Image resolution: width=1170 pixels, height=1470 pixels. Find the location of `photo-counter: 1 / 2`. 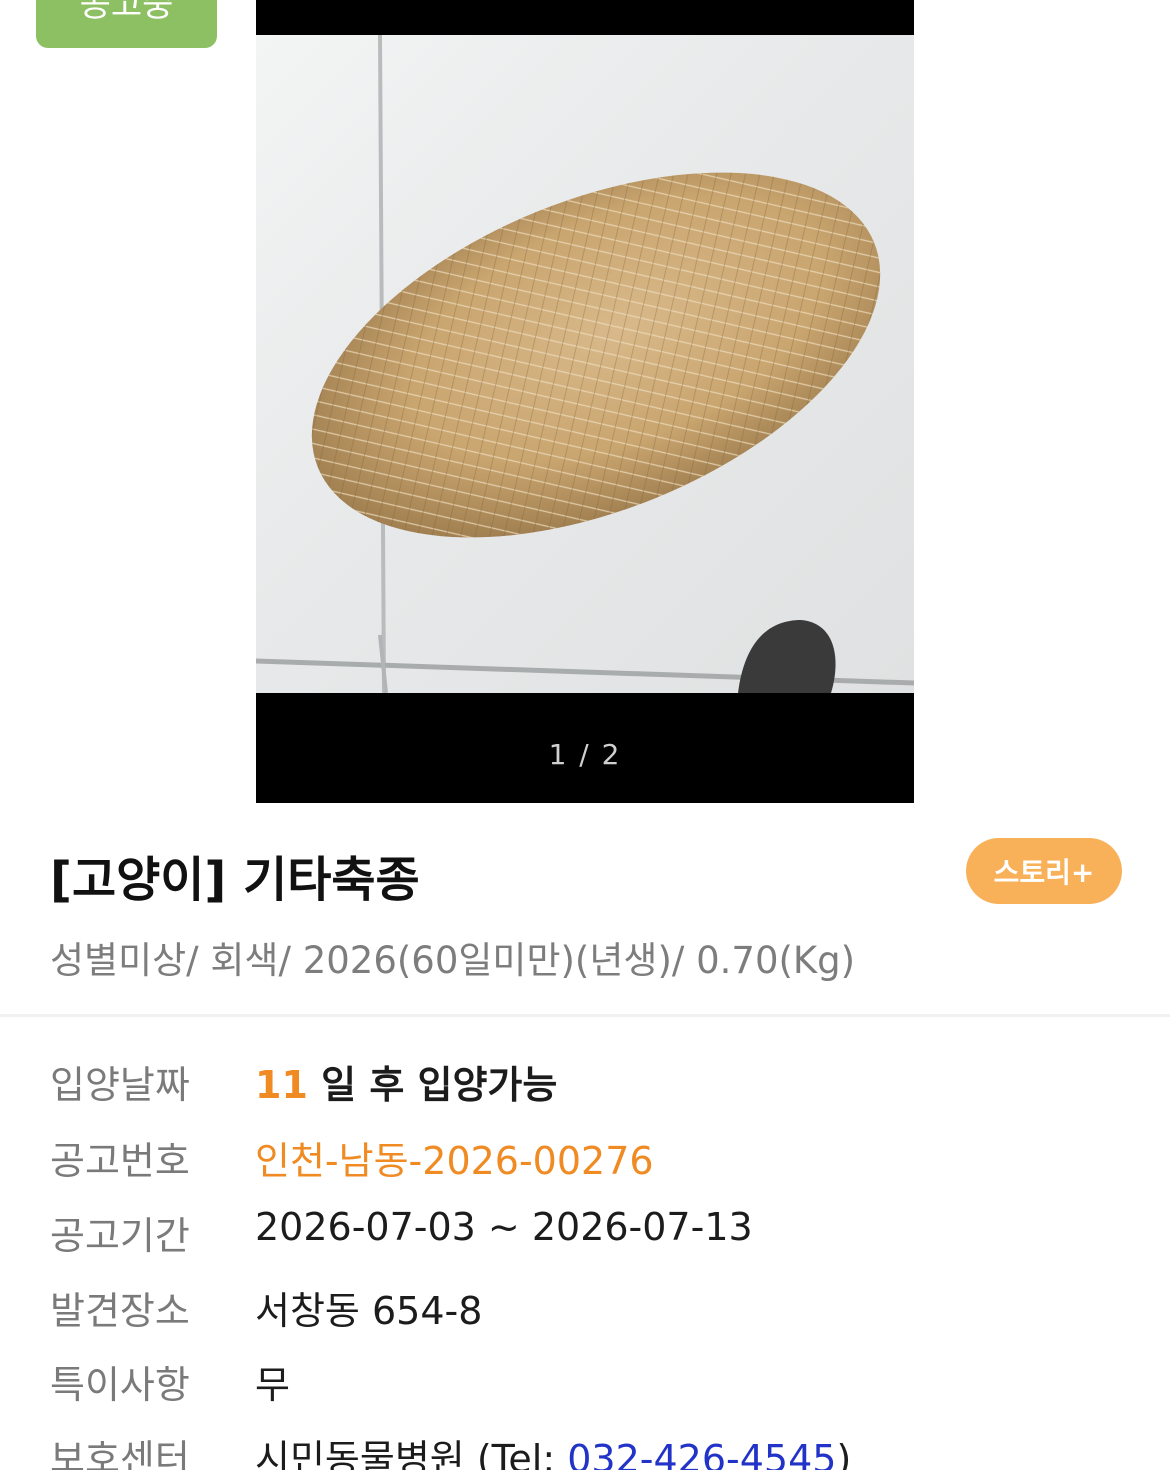

photo-counter: 1 / 2 is located at coordinates (585, 754).